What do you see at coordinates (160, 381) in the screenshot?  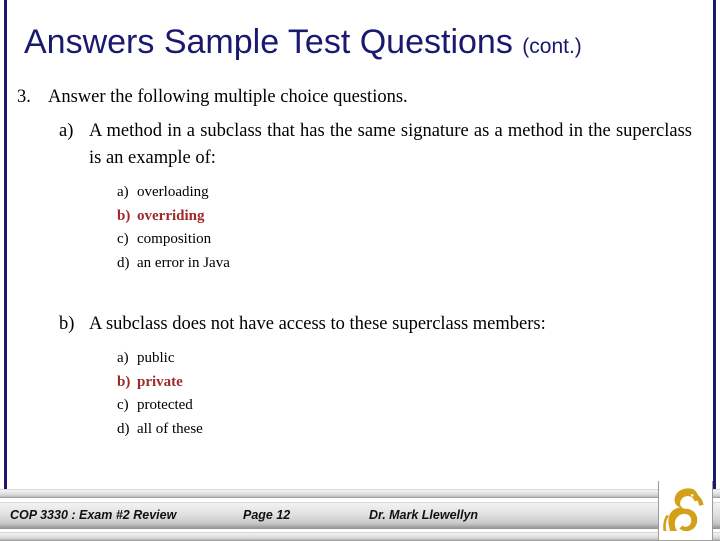 I see `choice-label: private` at bounding box center [160, 381].